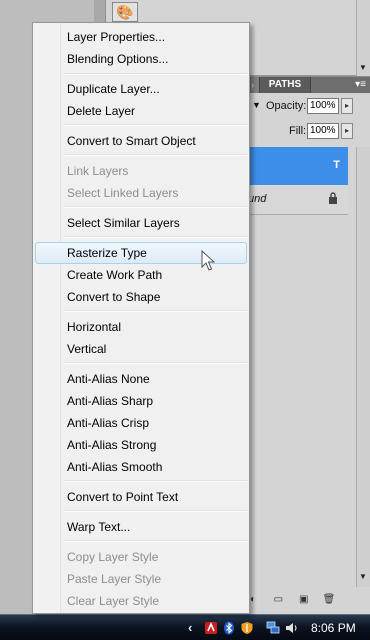  I want to click on delete-layer-icon: 🗑, so click(329, 600).